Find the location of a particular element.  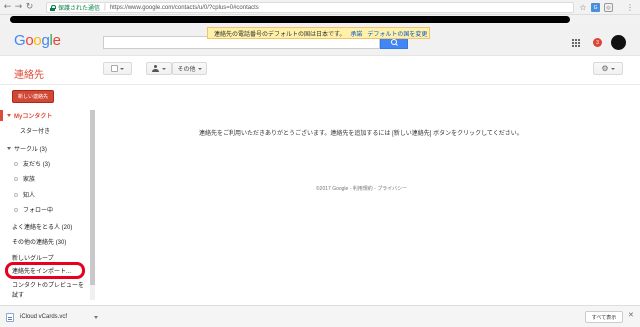

bookmarks-bar is located at coordinates (320, 19).